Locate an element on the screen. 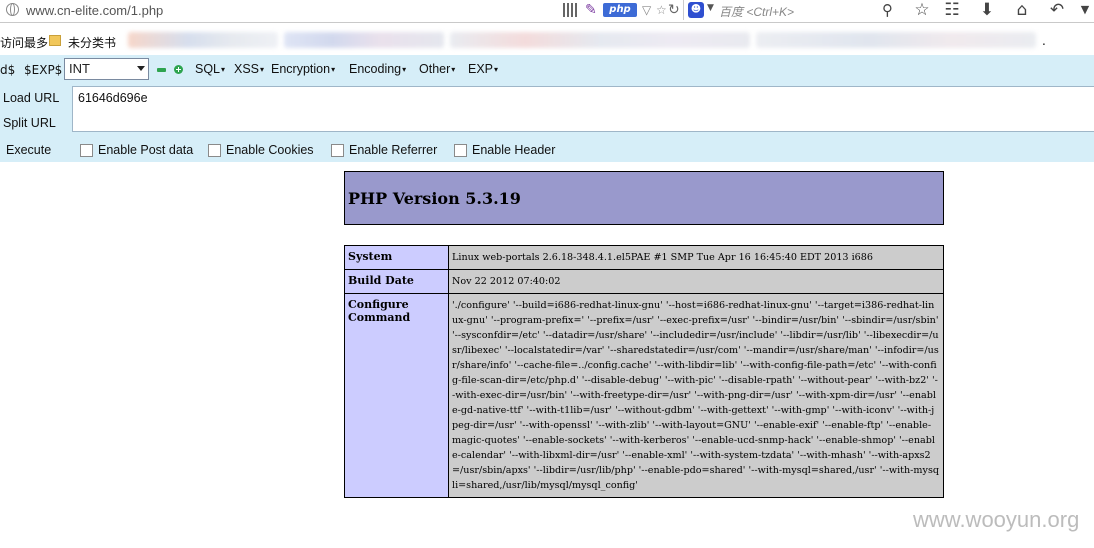 The width and height of the screenshot is (1094, 548). url-dropdown-icon: ▽ is located at coordinates (646, 10).